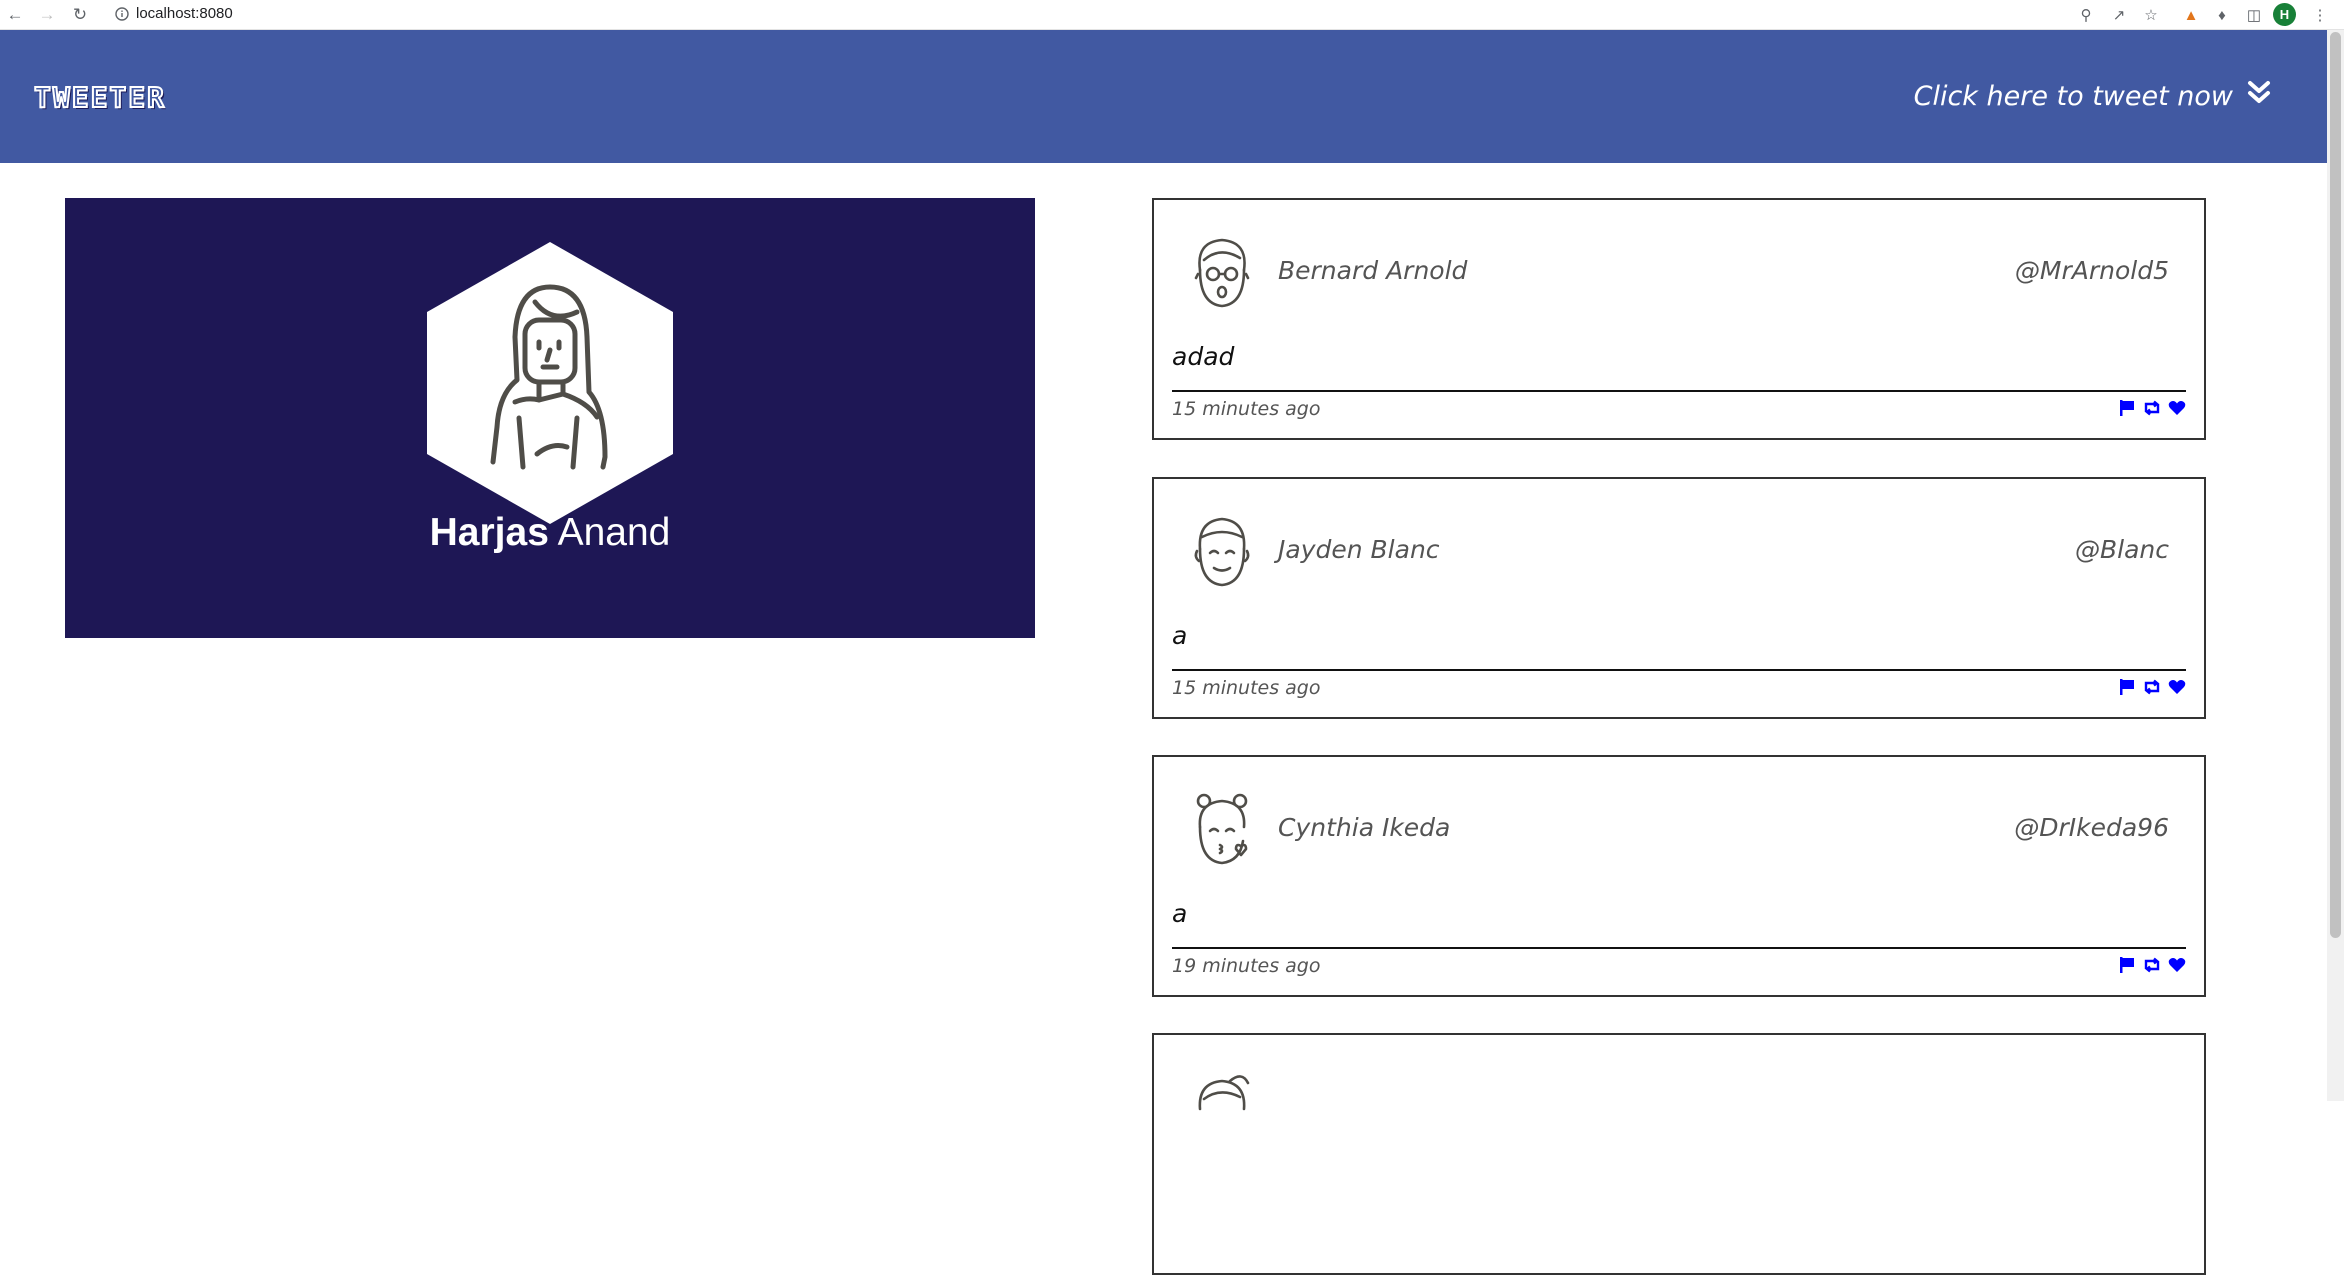 The width and height of the screenshot is (2344, 1275). I want to click on tweet-content: adad, so click(1203, 356).